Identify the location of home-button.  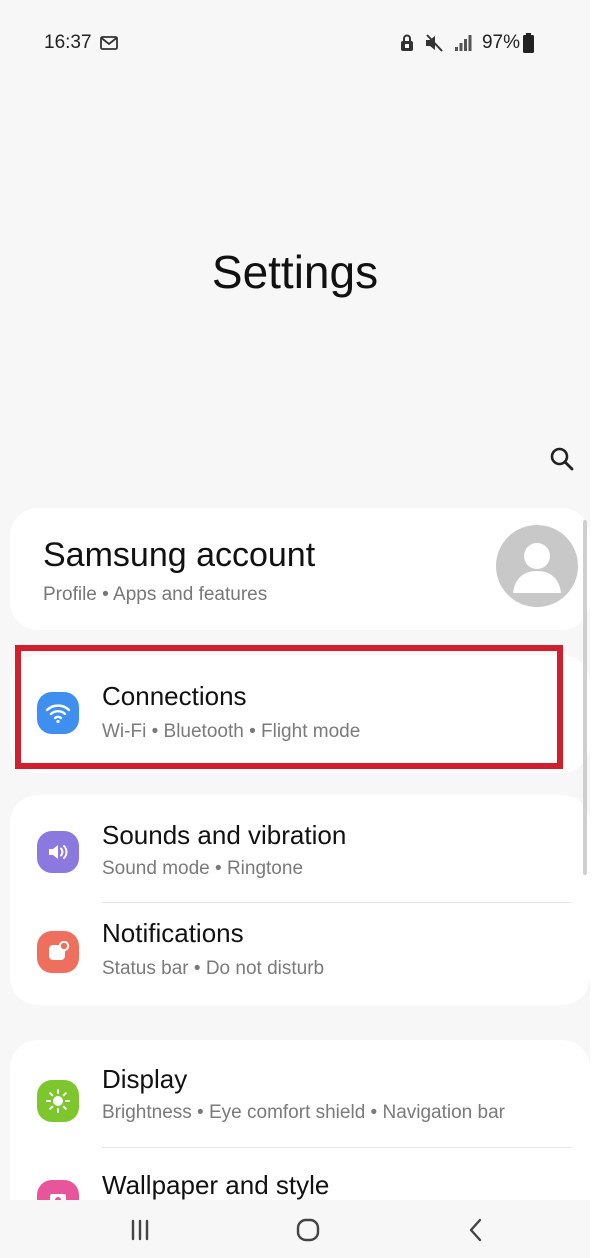
(308, 1232).